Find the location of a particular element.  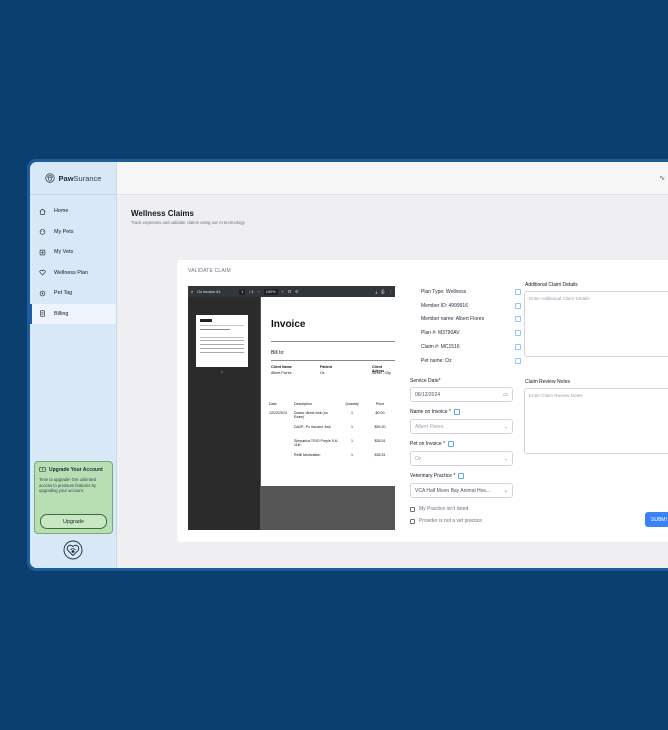

activity-icon: ∿ is located at coordinates (662, 178).